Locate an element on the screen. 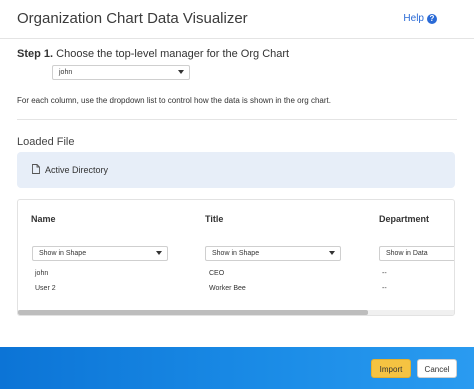 The height and width of the screenshot is (389, 474). step1-prefix: Step 1. is located at coordinates (35, 54).